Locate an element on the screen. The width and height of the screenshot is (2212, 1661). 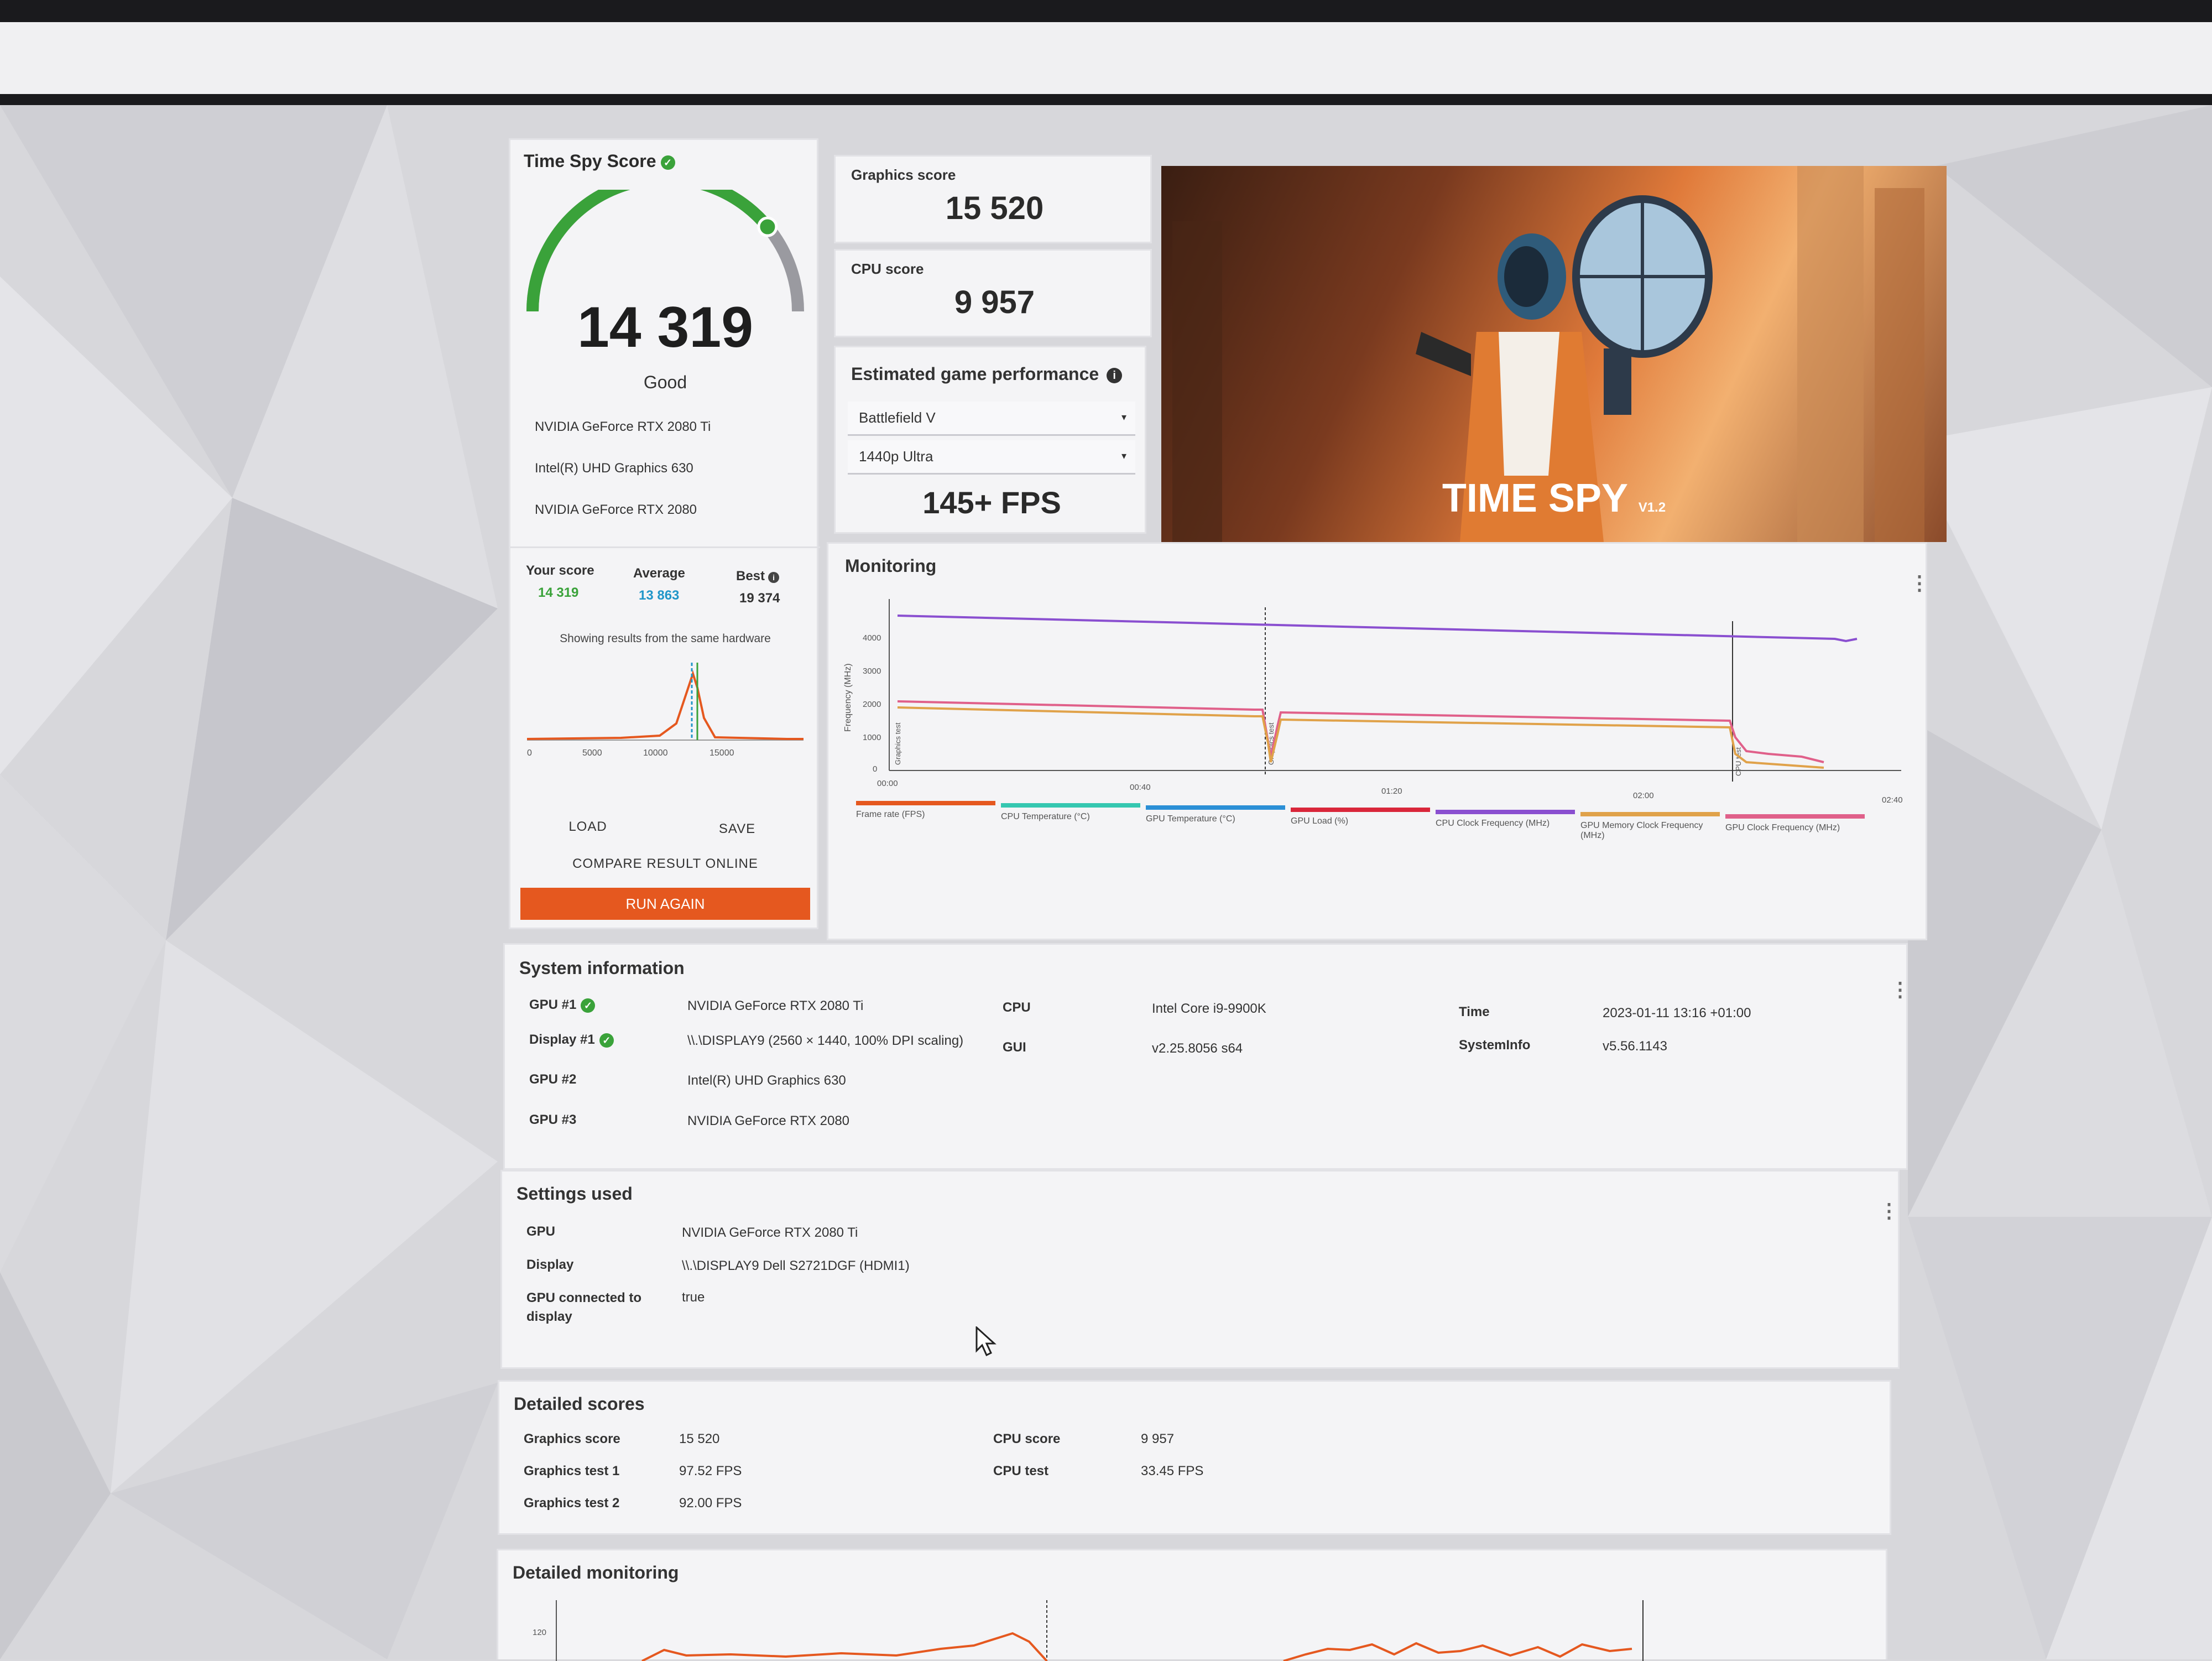
compare-online-button: COMPARE RESULT ONLINE is located at coordinates (665, 864).